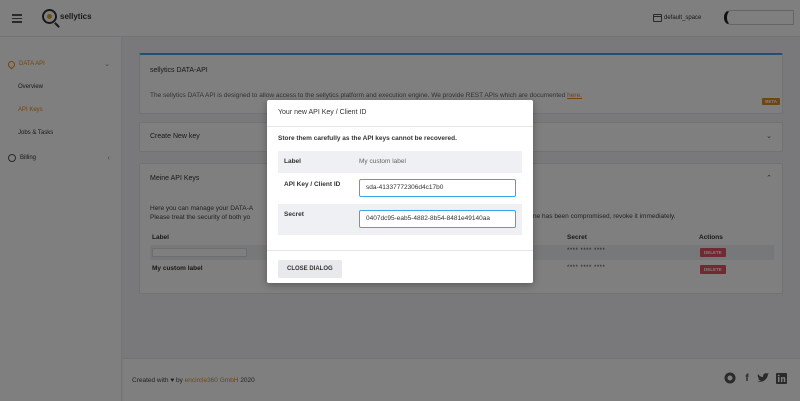  Describe the element at coordinates (437, 219) in the screenshot. I see `secret-field: 0407dc95-eab5-4882-8b54-8481e49140aa` at that location.